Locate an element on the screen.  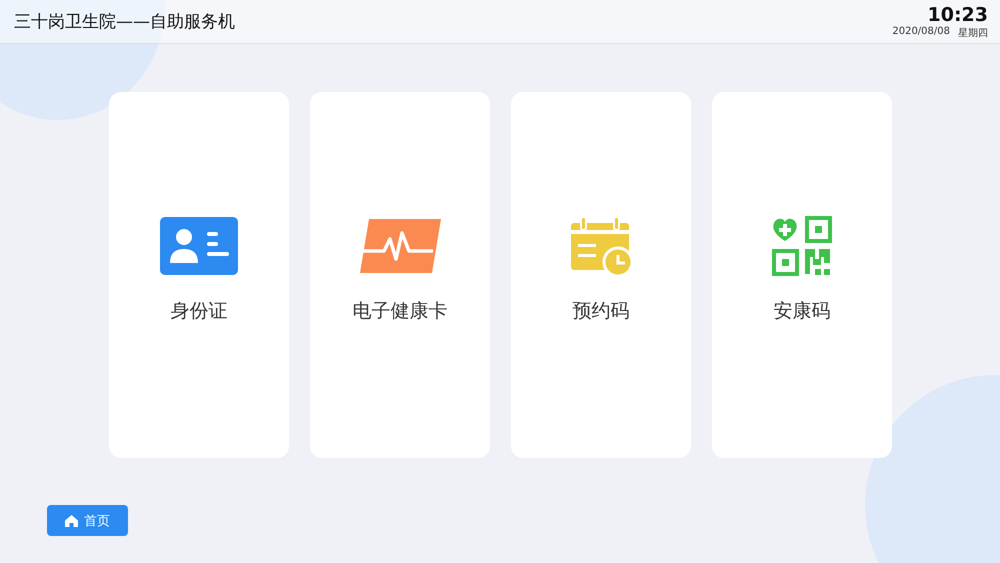
calendar-clock-icon is located at coordinates (601, 246).